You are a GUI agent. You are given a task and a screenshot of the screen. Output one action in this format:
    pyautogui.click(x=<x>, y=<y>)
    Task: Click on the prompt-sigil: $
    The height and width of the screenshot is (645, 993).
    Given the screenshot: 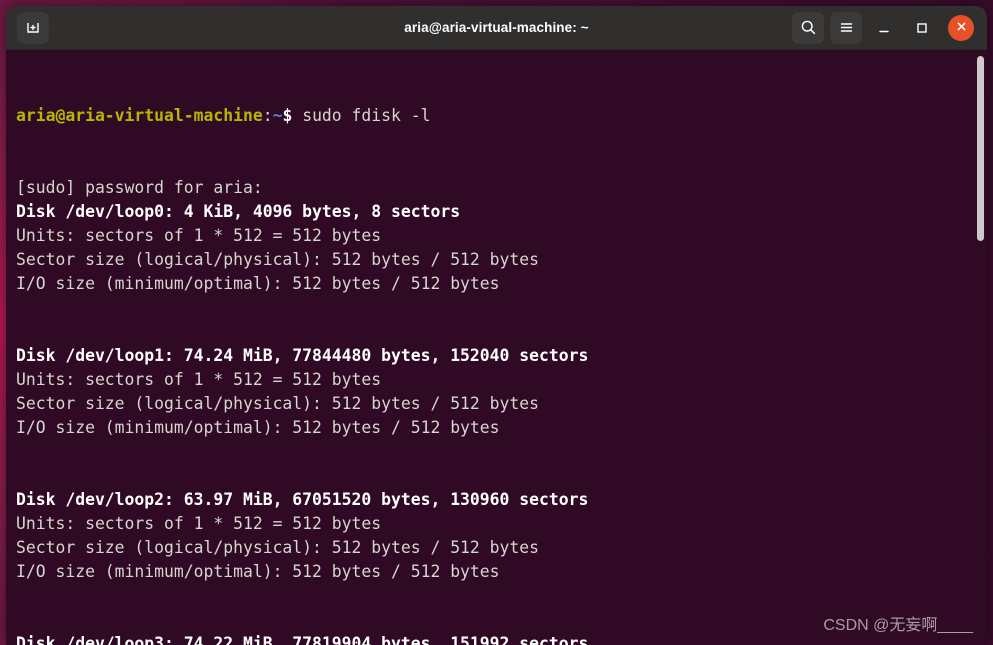 What is the action you would take?
    pyautogui.click(x=287, y=115)
    